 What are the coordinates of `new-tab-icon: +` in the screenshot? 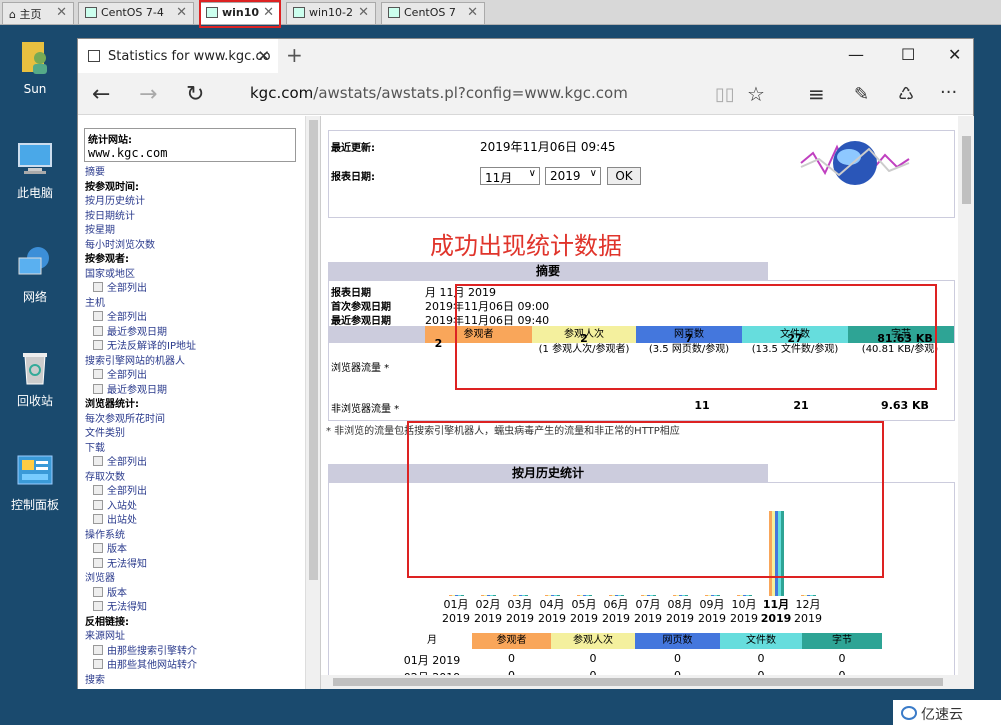 It's located at (294, 55).